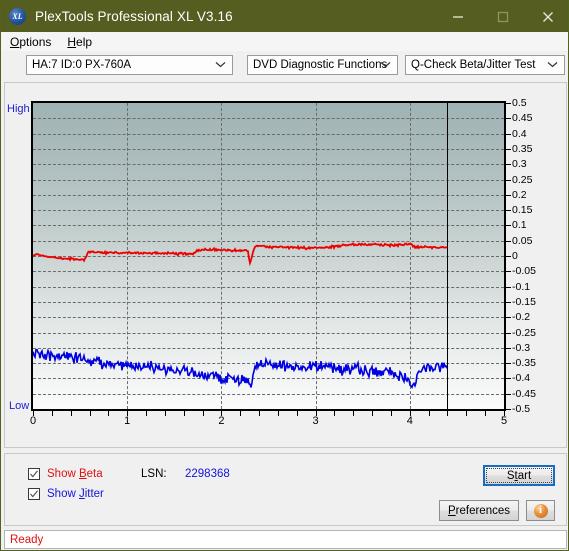  I want to click on y-tick-label: 0, so click(515, 256).